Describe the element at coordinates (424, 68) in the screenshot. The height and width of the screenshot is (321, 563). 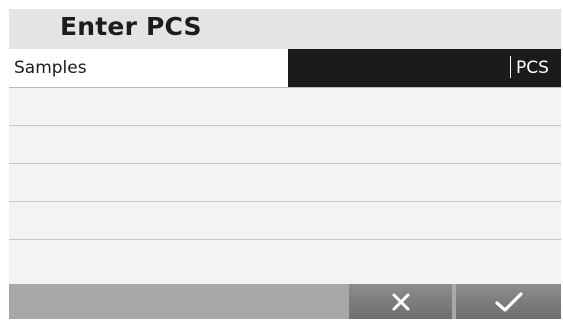
I see `samples-input: PCS` at that location.